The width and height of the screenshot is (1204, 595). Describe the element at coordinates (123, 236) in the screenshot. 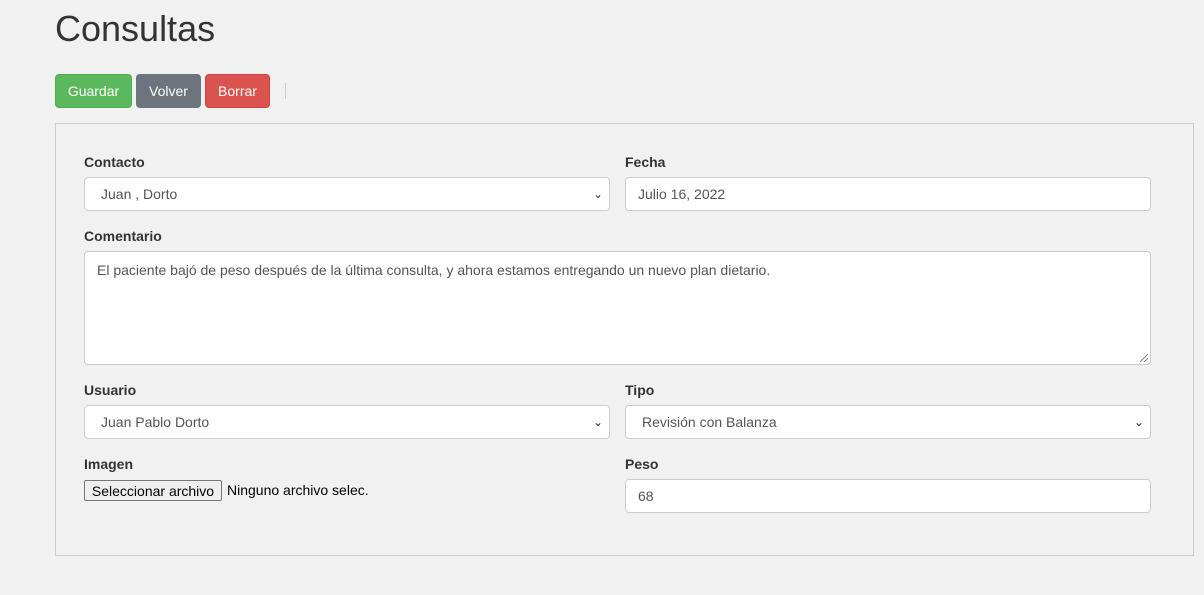

I see `comentario-label: Comentario` at that location.